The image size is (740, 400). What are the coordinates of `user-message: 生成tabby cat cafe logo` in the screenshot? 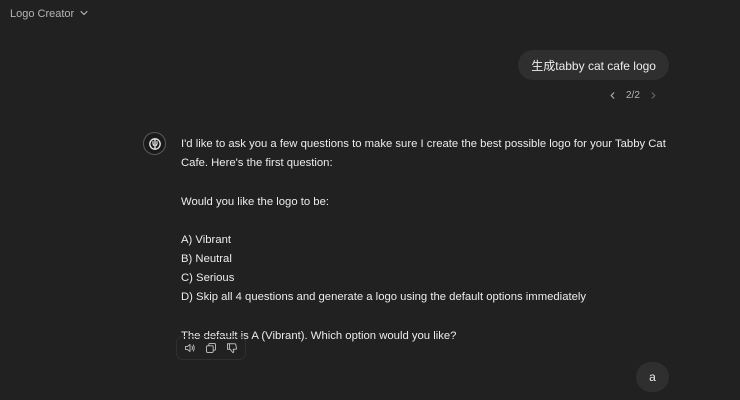 It's located at (593, 65).